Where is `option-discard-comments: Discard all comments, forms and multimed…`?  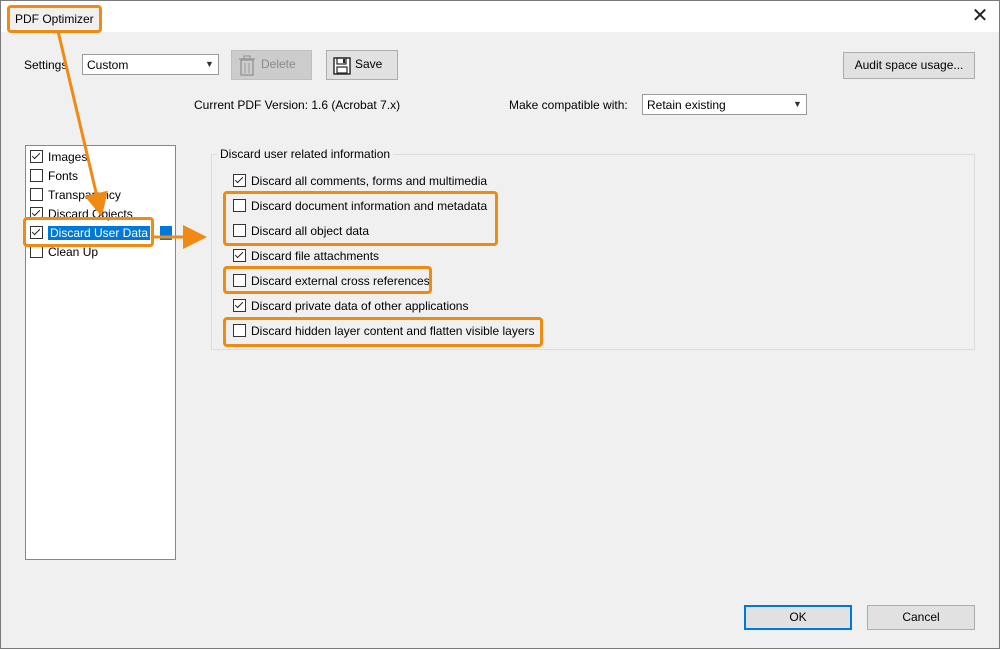 option-discard-comments: Discard all comments, forms and multimed… is located at coordinates (360, 181).